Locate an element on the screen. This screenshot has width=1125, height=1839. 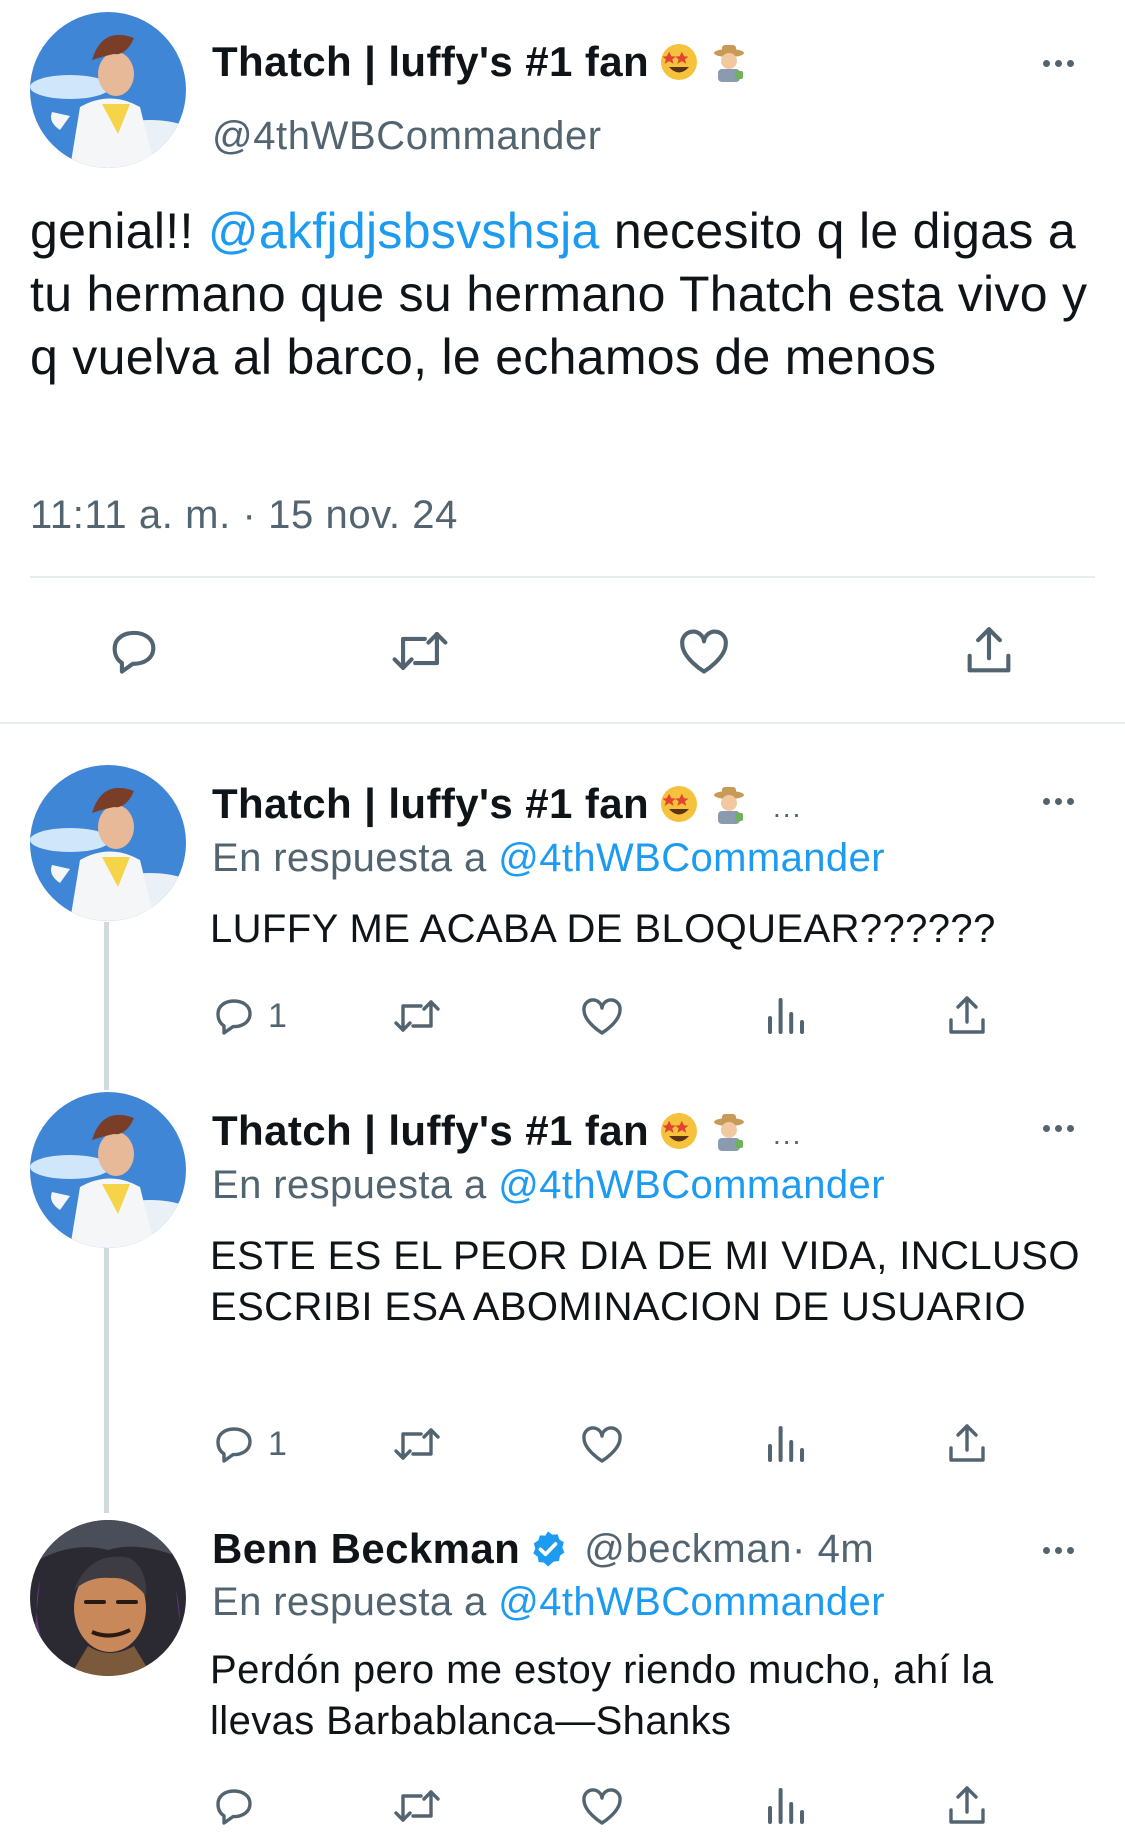
avatar-benn-beckman is located at coordinates (108, 1598).